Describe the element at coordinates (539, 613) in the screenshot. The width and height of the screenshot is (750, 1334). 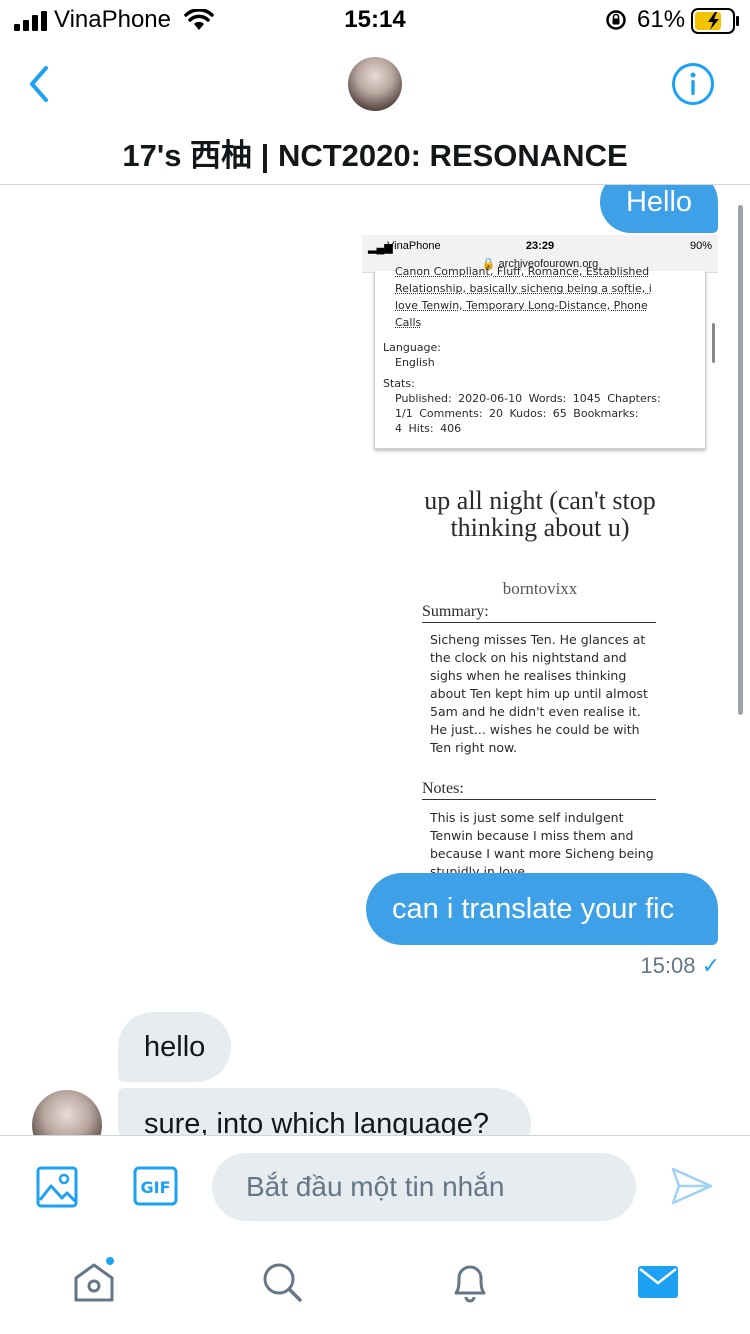
I see `summary-heading: Summary:` at that location.